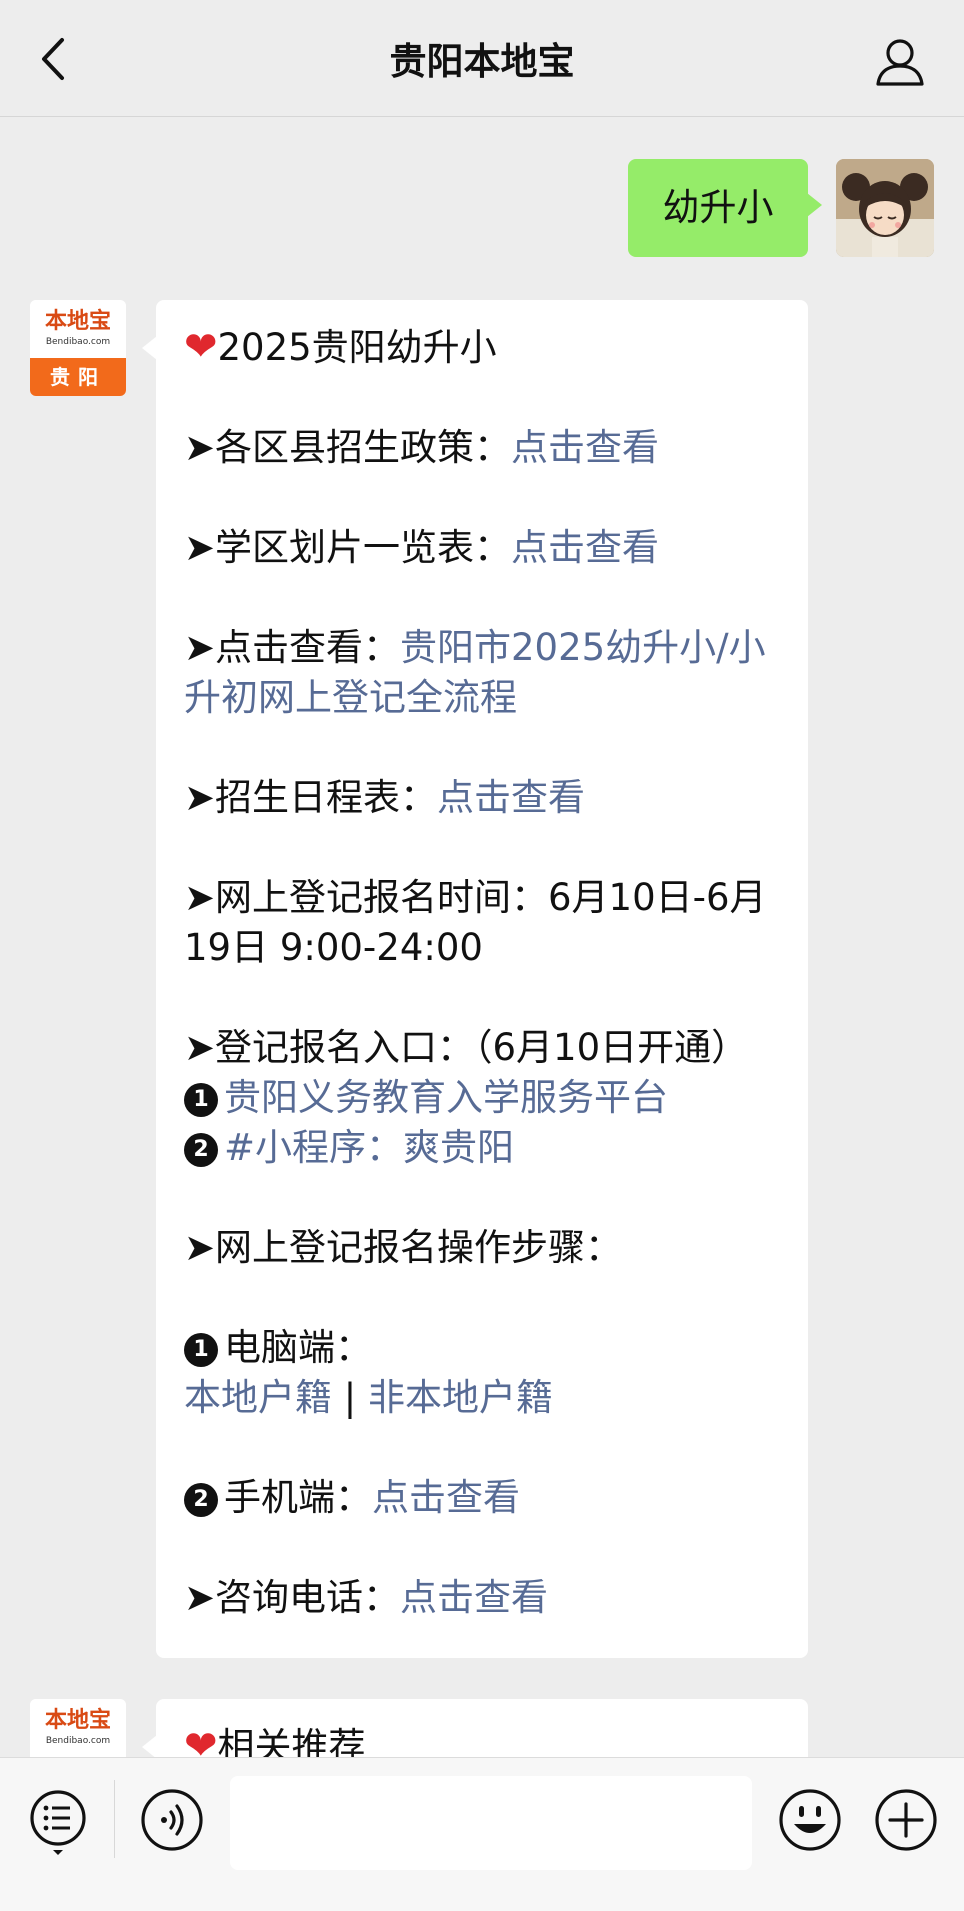  I want to click on user-message-bubble: 幼升小, so click(725, 208).